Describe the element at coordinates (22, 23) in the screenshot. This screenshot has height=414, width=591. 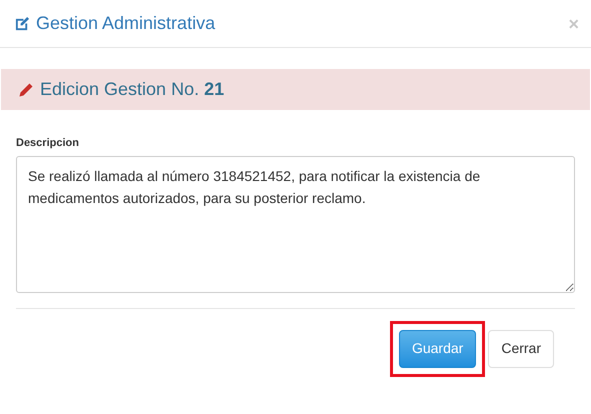
I see `edit-icon` at that location.